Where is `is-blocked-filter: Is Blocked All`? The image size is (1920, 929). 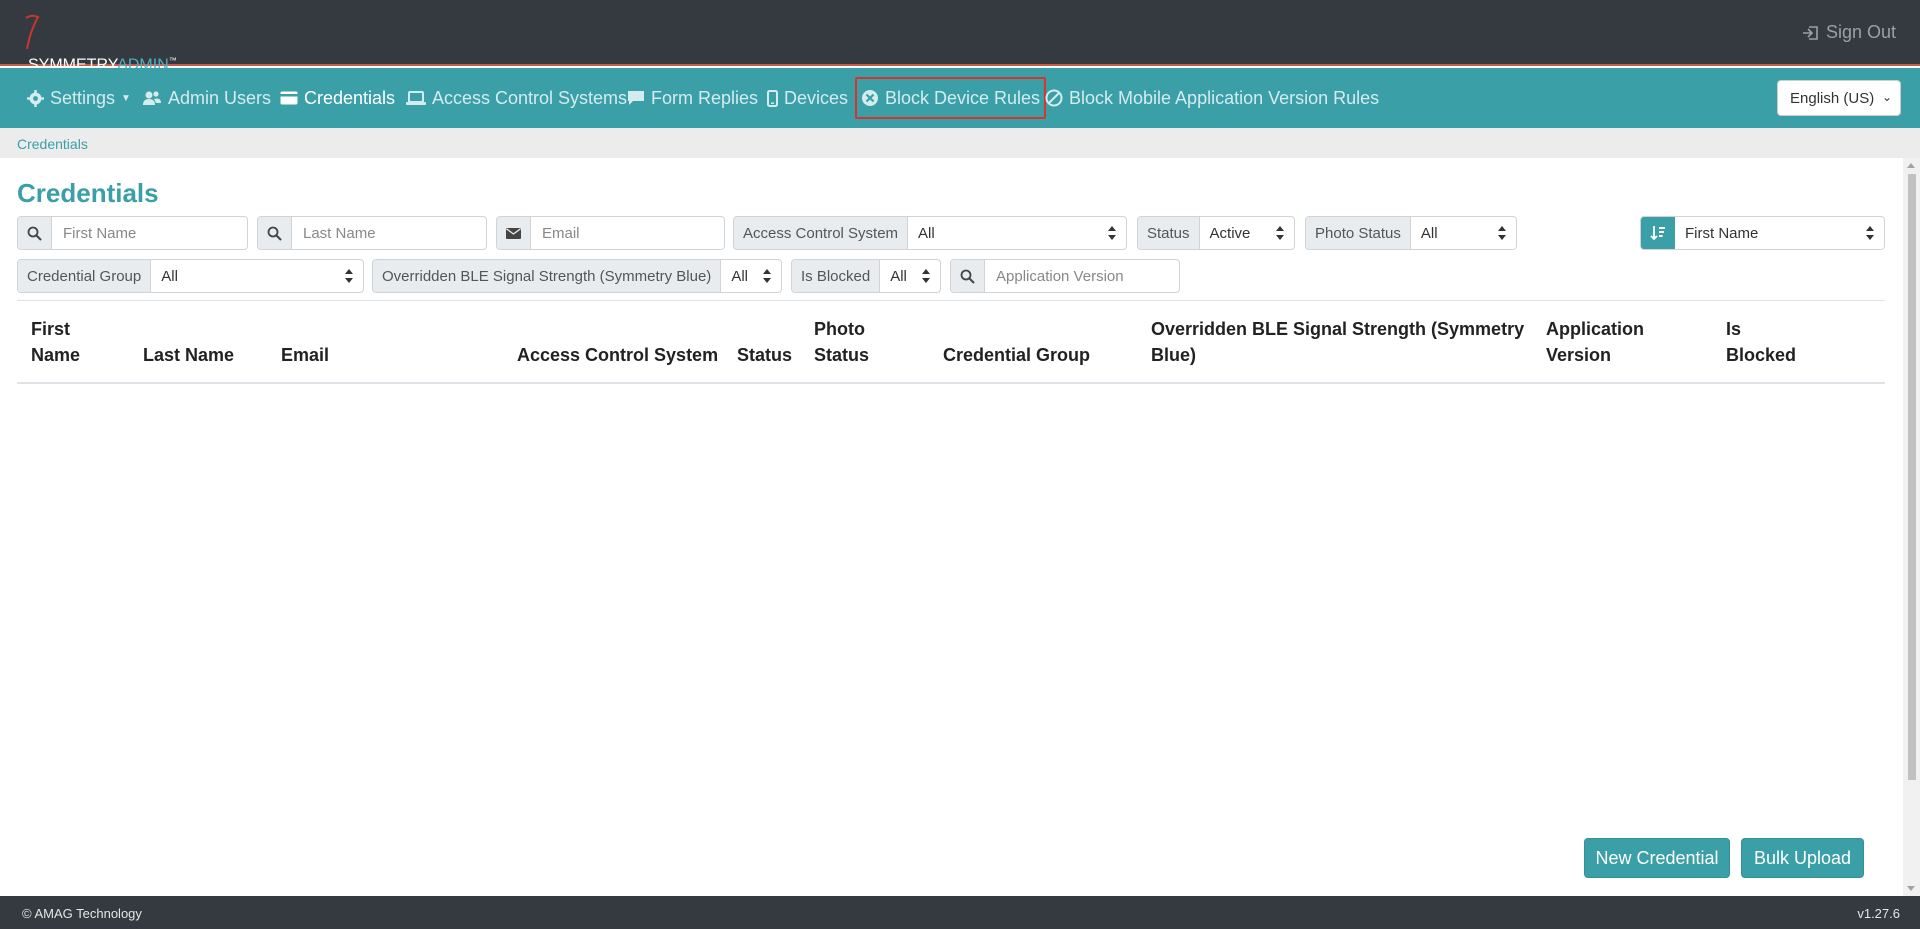 is-blocked-filter: Is Blocked All is located at coordinates (866, 276).